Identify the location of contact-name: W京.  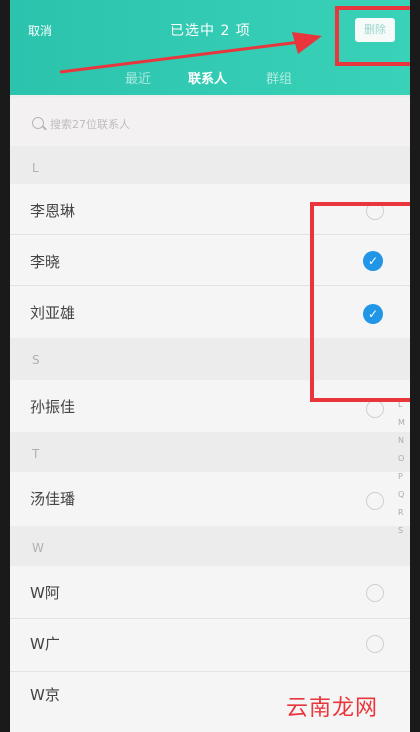
(45, 695).